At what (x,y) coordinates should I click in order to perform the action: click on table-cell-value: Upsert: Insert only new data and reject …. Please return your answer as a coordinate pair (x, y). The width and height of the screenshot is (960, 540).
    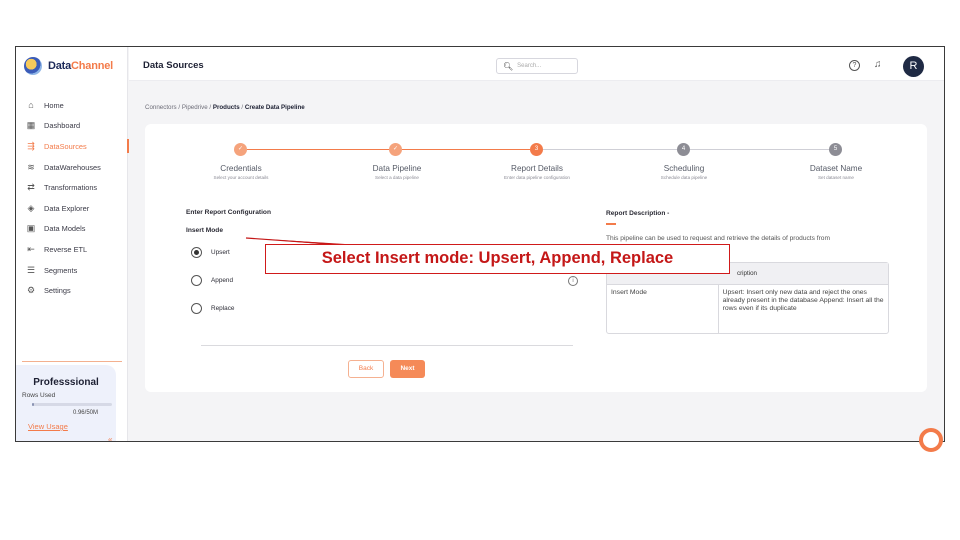
    Looking at the image, I should click on (803, 301).